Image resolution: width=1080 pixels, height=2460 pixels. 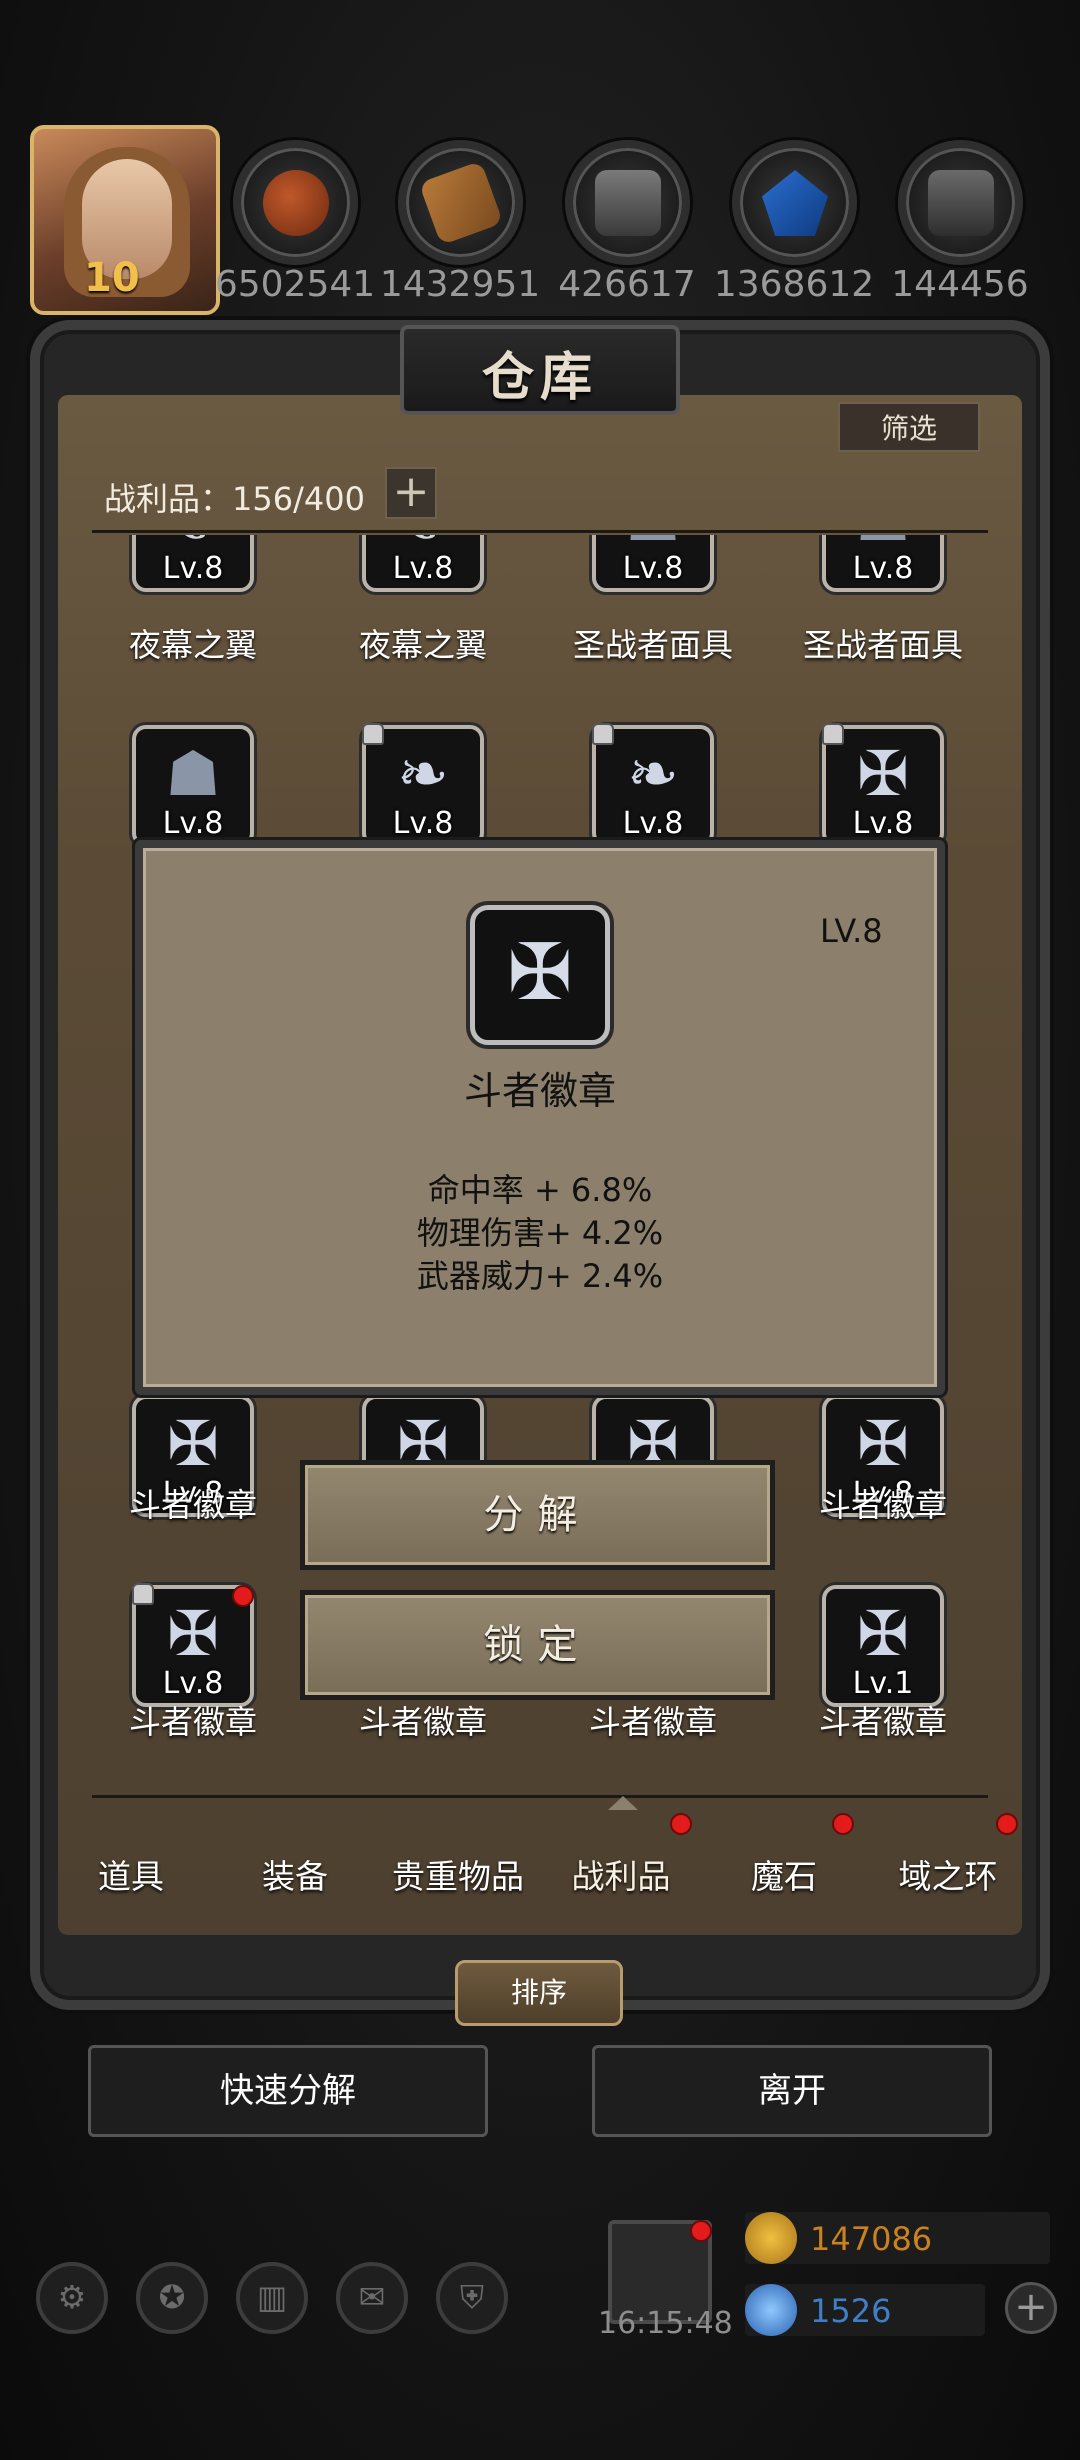 What do you see at coordinates (771, 2238) in the screenshot?
I see `gold-coin-icon` at bounding box center [771, 2238].